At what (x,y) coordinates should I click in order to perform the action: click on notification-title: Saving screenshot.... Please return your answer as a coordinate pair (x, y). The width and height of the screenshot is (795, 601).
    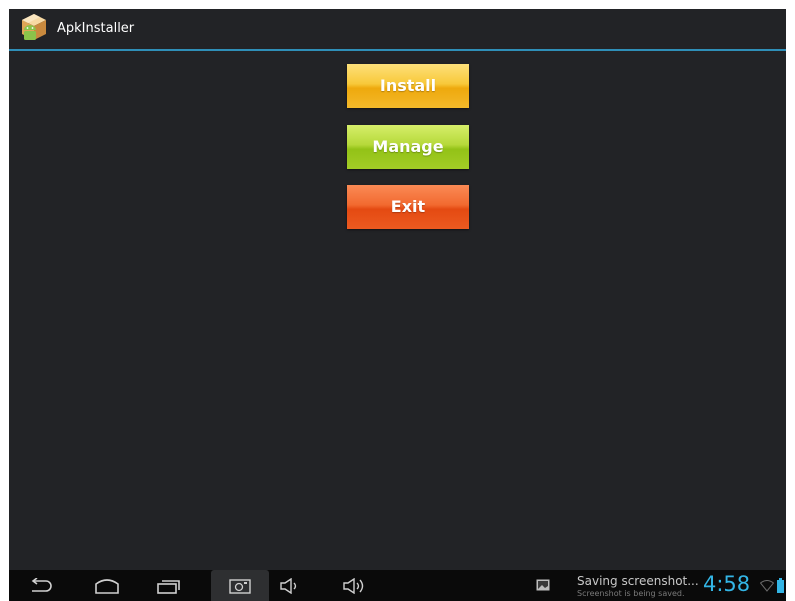
    Looking at the image, I should click on (638, 581).